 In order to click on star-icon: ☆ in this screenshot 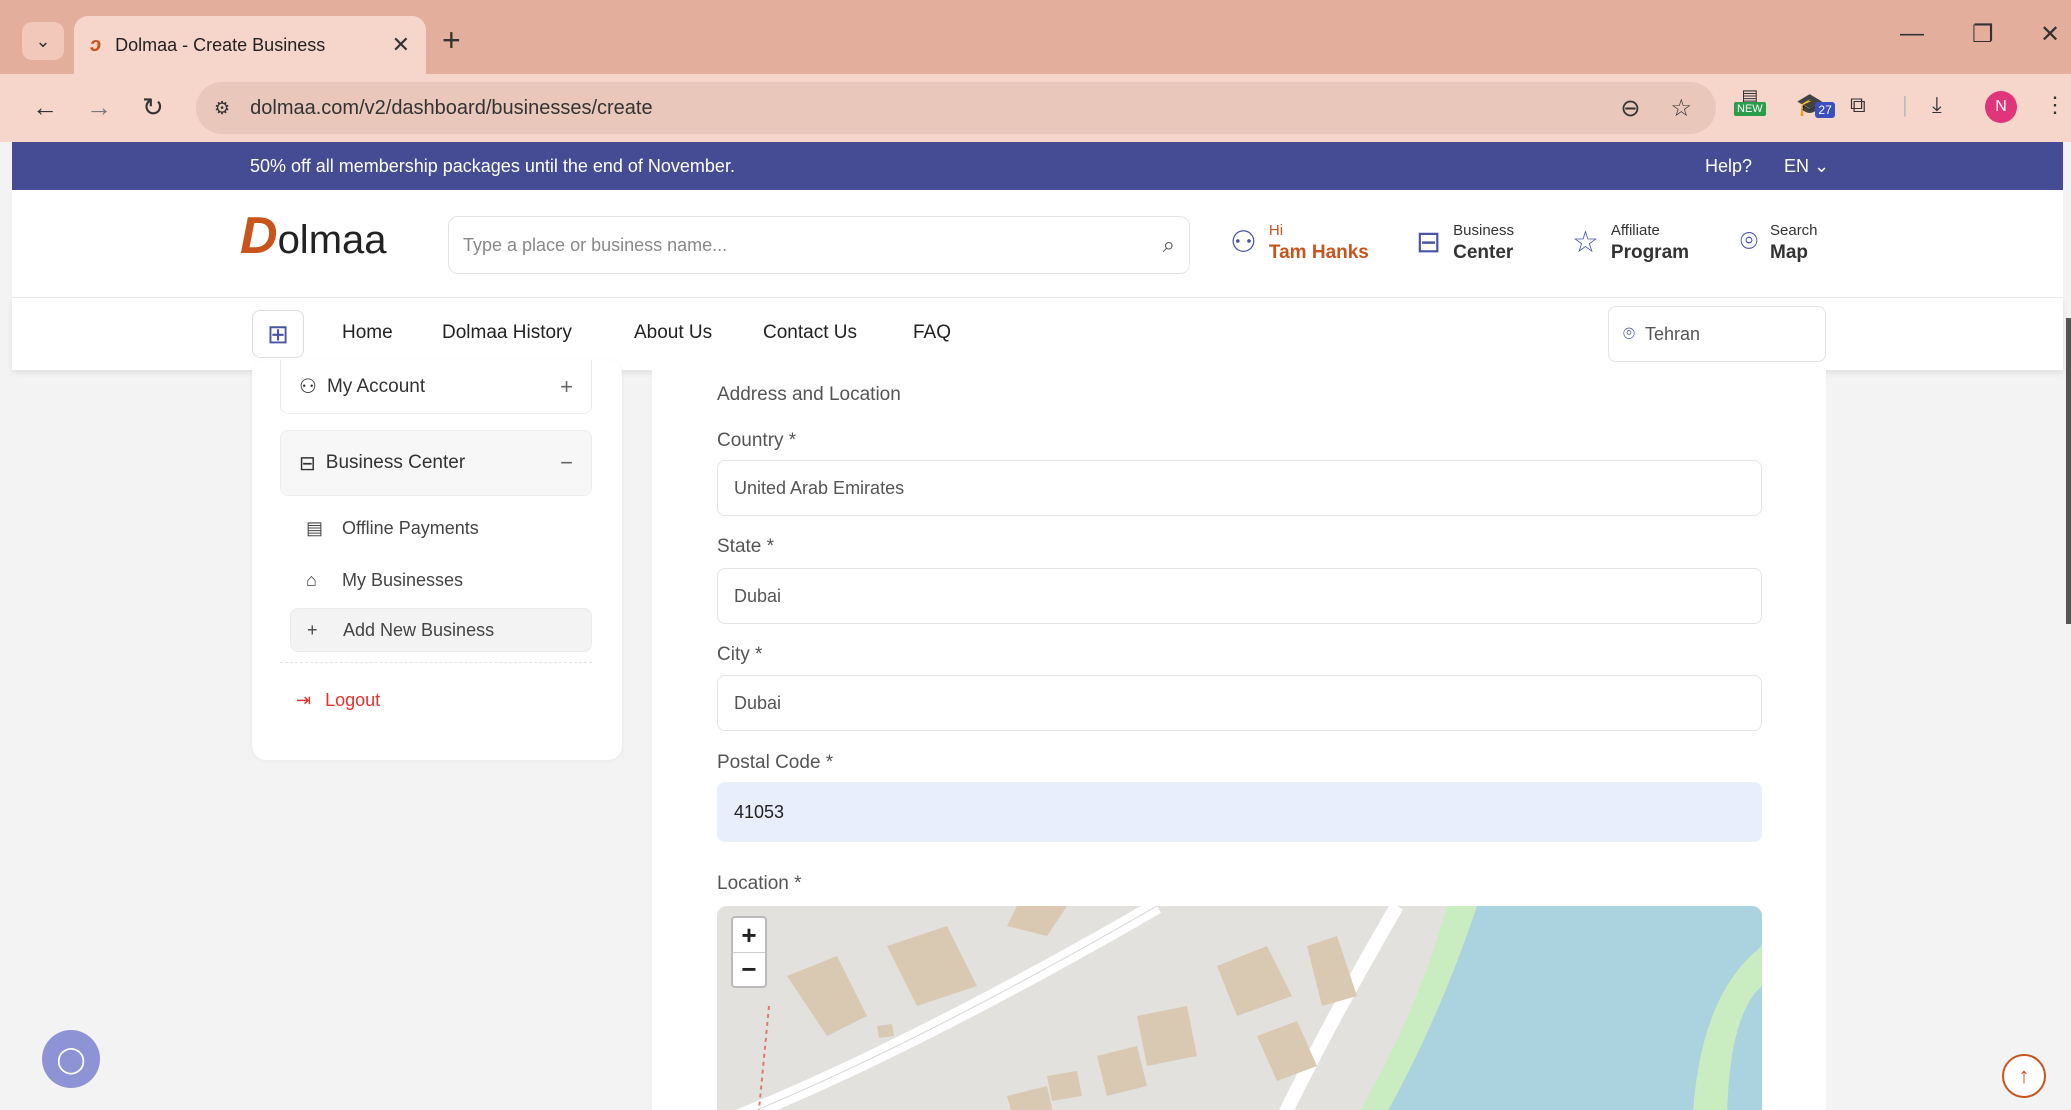, I will do `click(1585, 242)`.